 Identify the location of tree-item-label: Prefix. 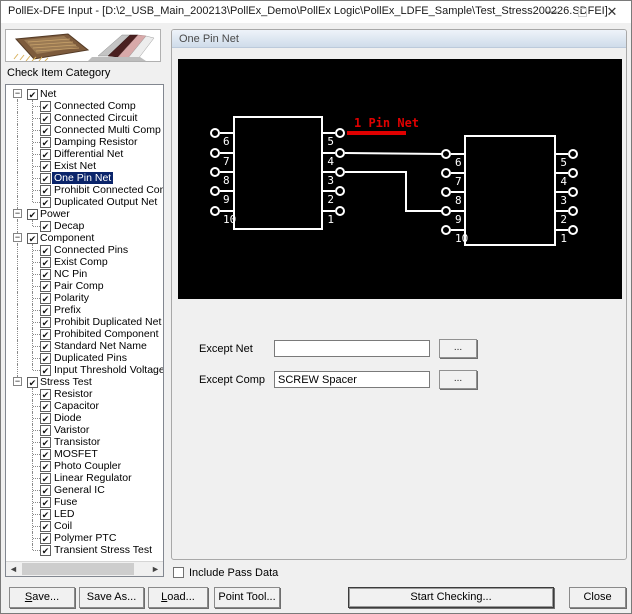
(67, 310).